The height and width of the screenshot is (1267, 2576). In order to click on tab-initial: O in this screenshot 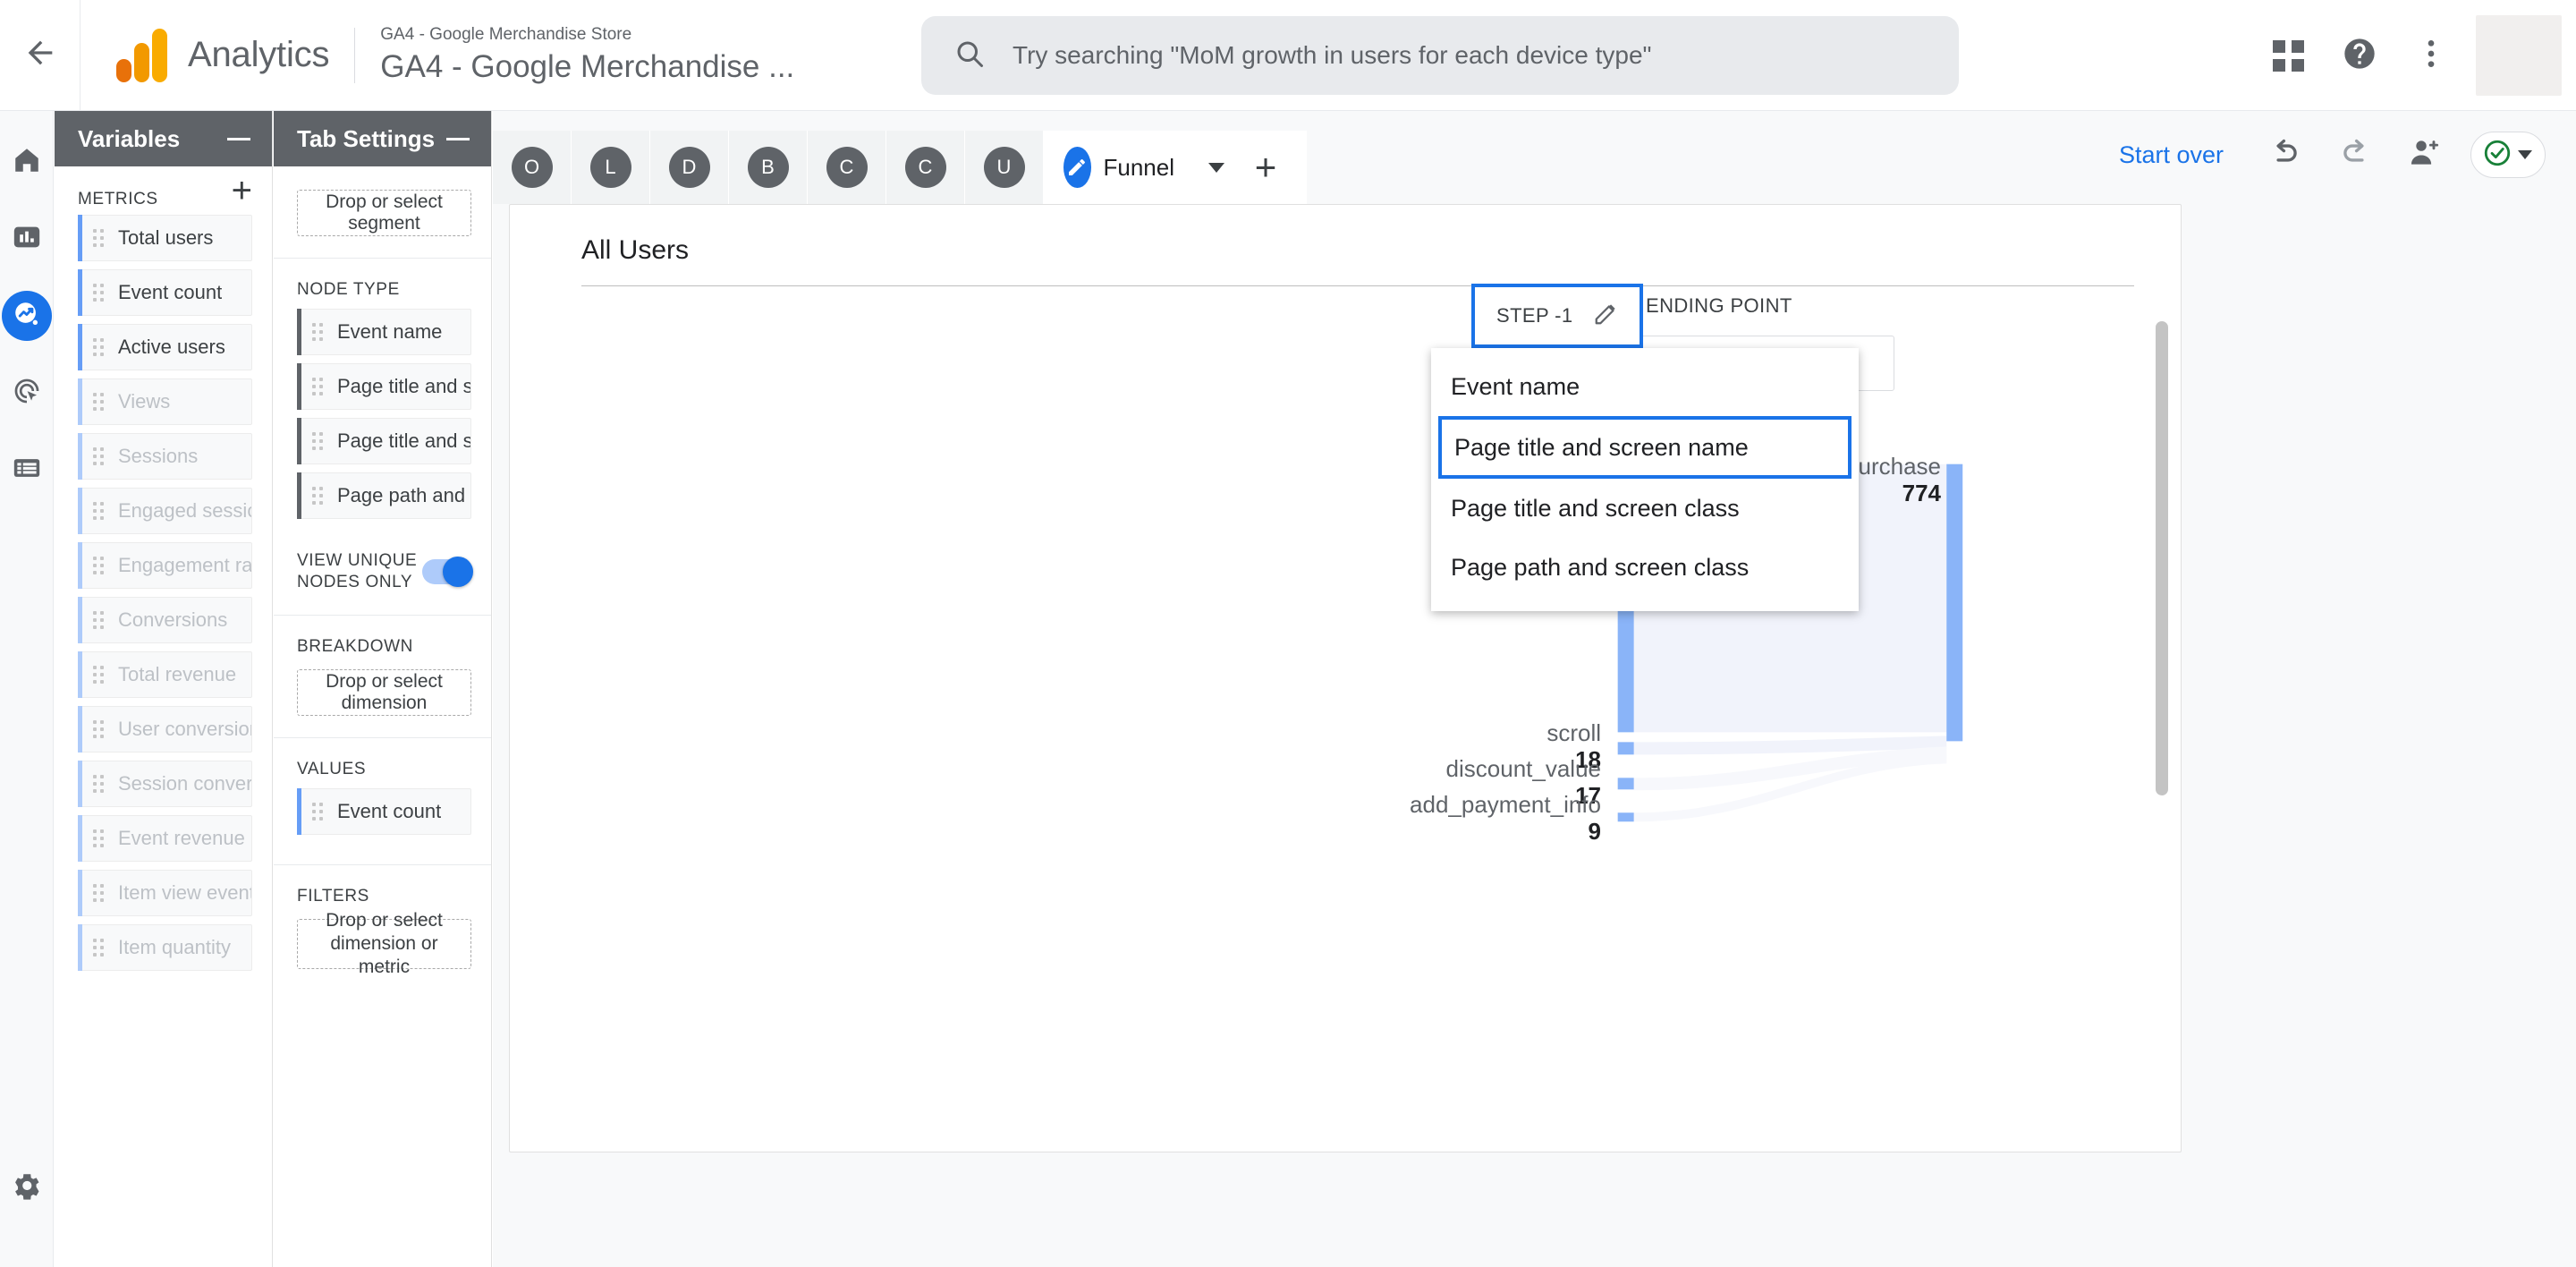, I will do `click(532, 168)`.